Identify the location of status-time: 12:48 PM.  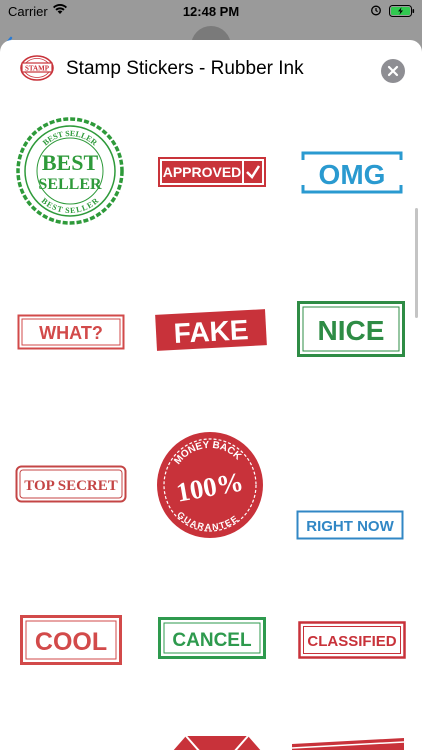
(211, 11).